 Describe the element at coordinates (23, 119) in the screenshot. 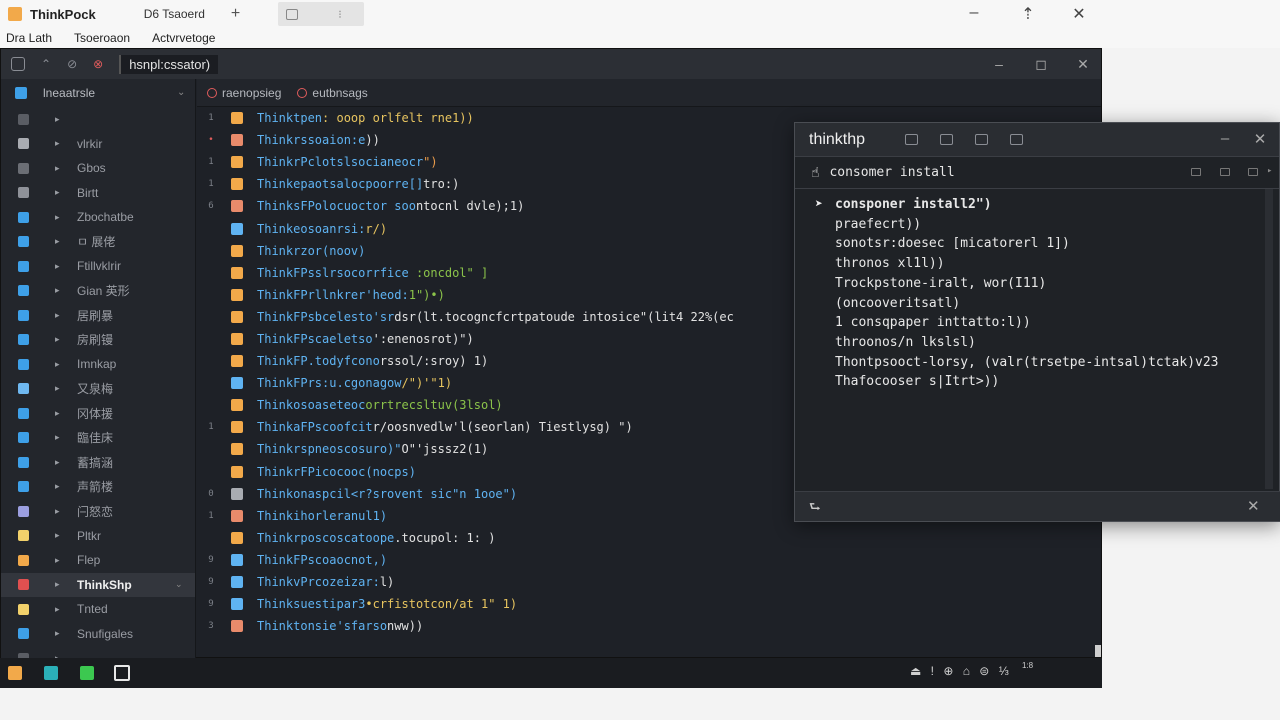

I see `file-icon` at that location.